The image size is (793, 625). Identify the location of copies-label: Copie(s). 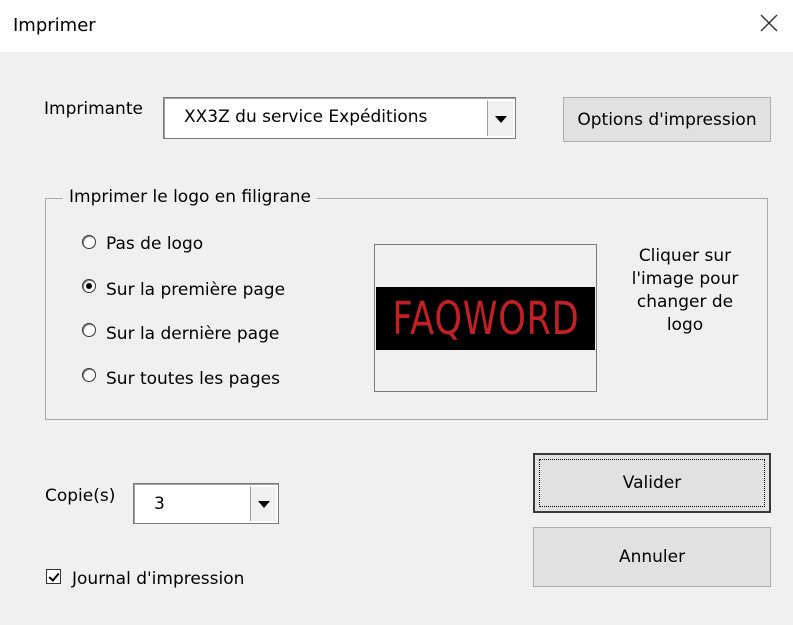
(80, 496).